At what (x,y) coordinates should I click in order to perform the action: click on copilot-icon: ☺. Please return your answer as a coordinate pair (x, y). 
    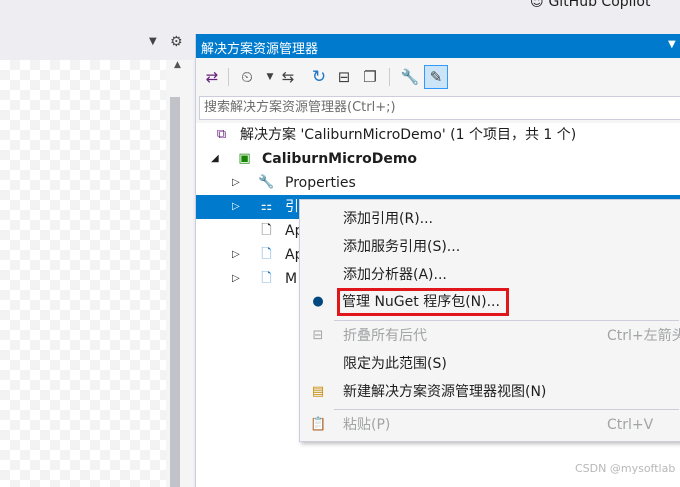
    Looking at the image, I should click on (537, 5).